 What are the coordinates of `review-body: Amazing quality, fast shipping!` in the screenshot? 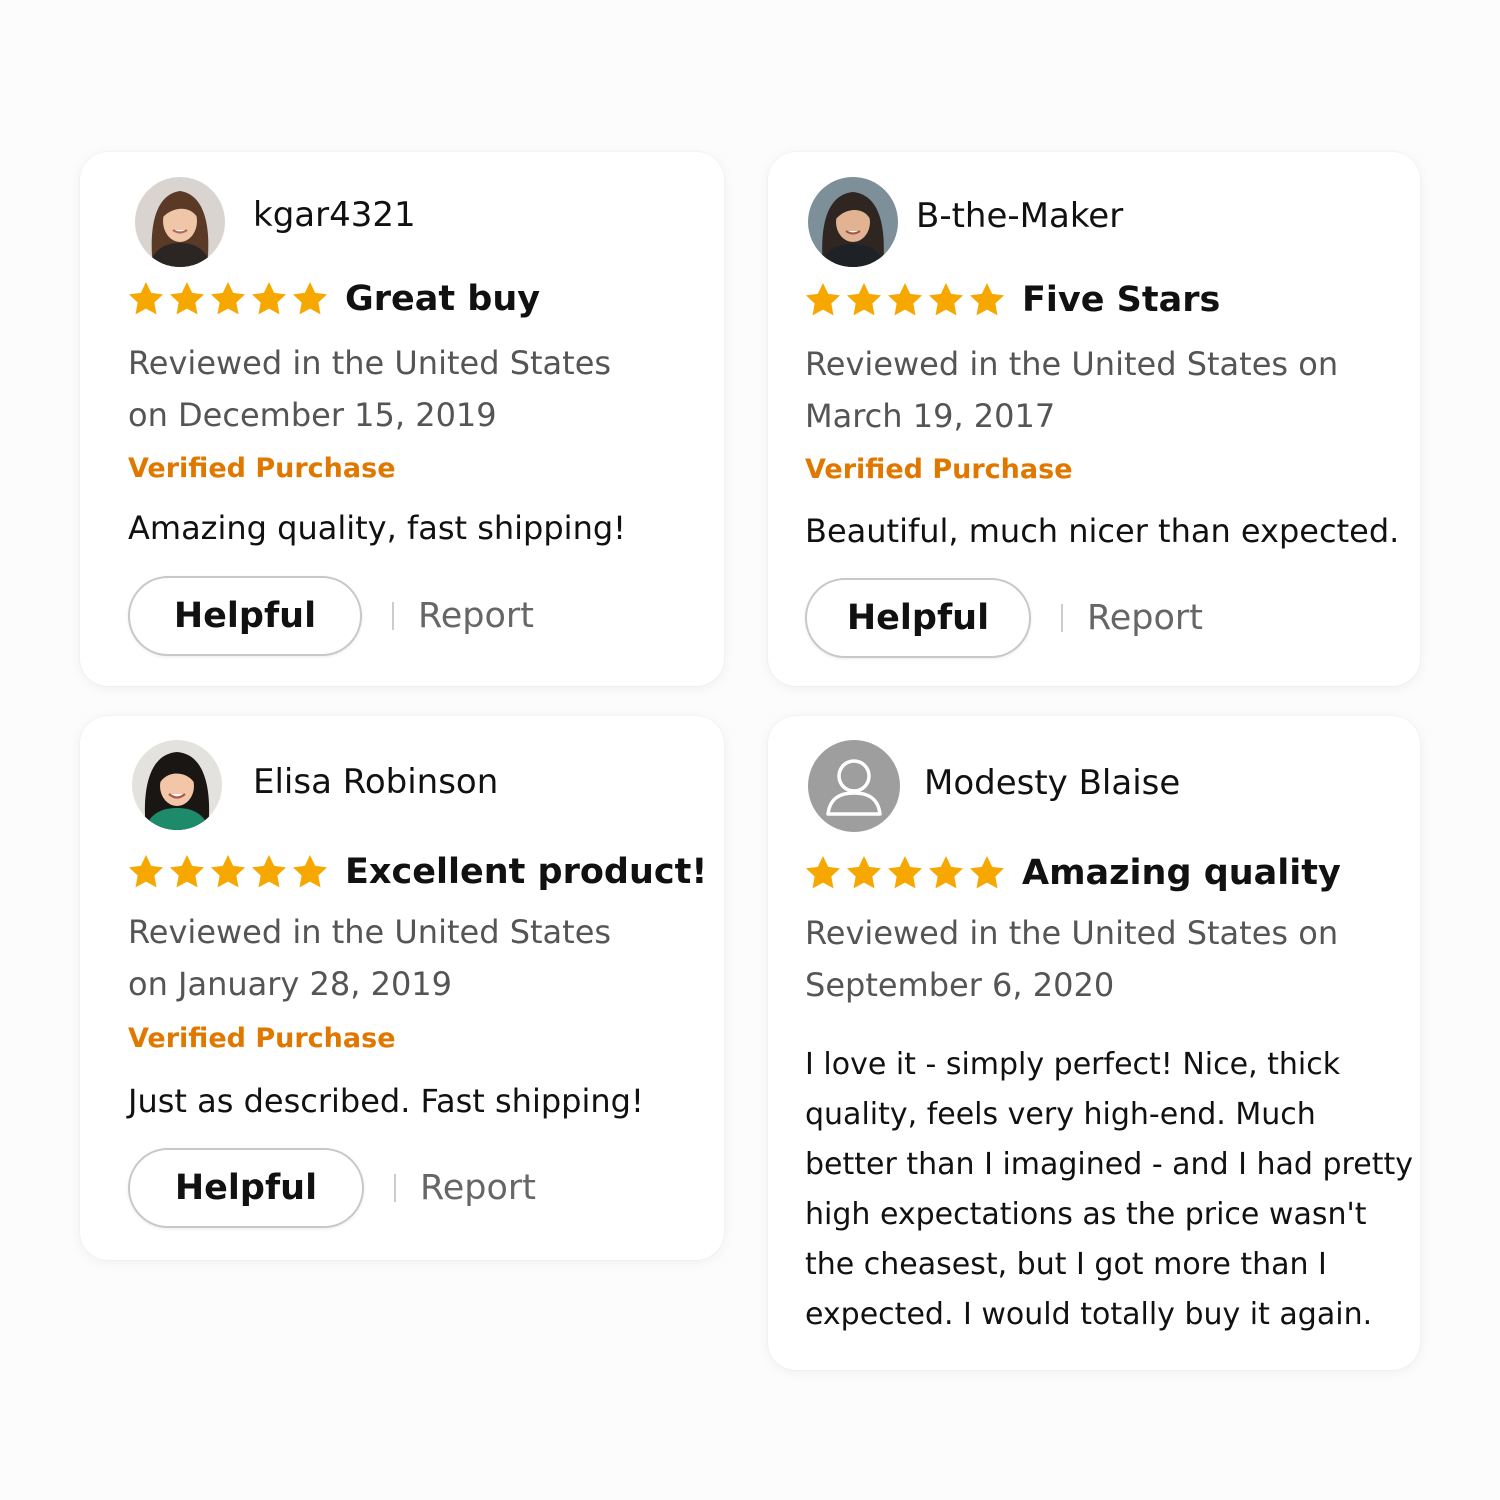 It's located at (377, 528).